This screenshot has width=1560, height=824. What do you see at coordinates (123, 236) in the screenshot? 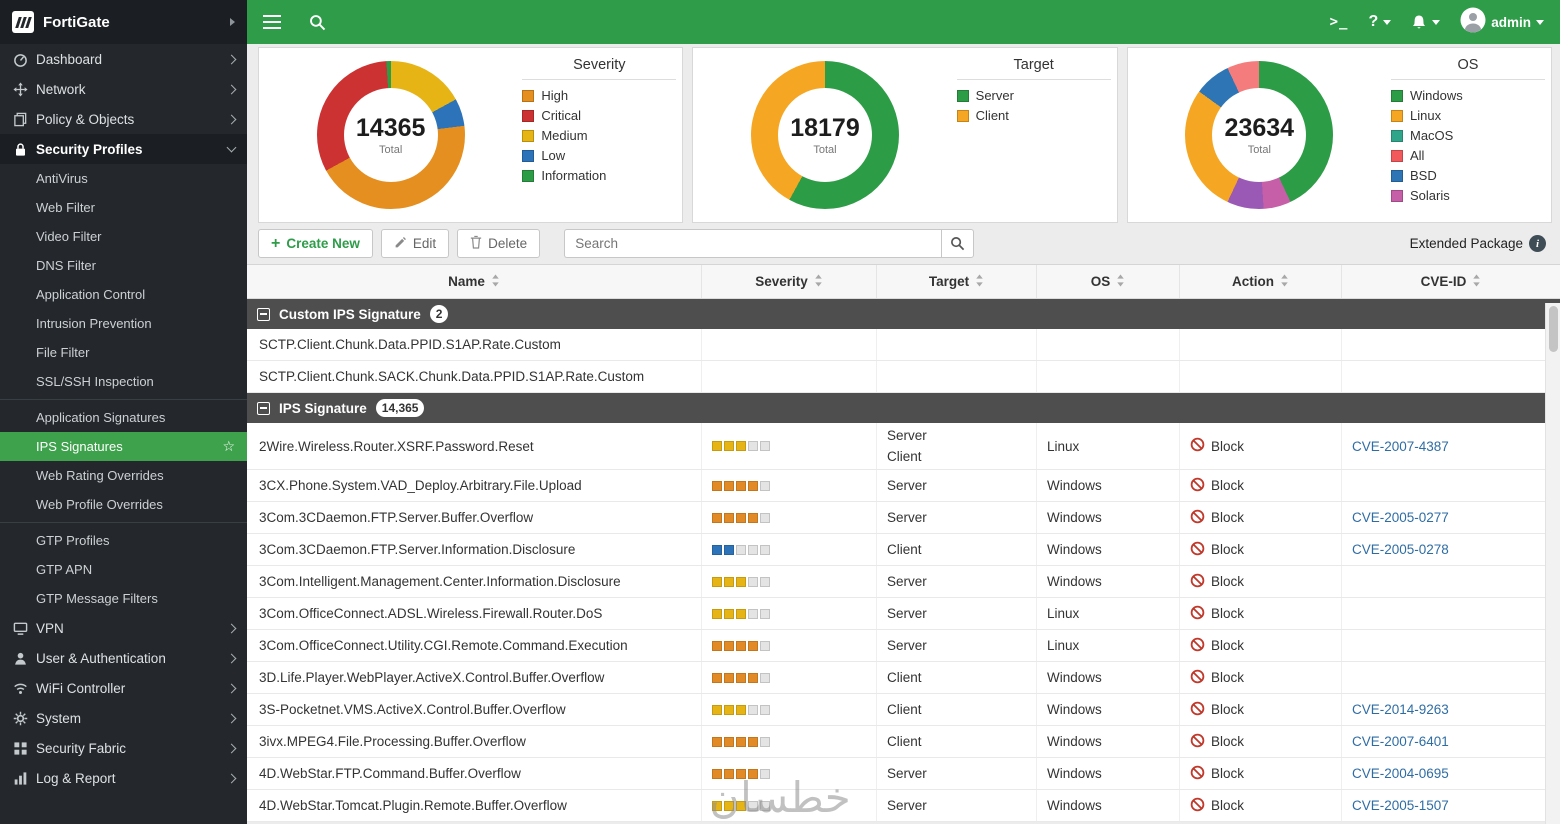
I see `sidebar-item-video-filter: Video Filter` at bounding box center [123, 236].